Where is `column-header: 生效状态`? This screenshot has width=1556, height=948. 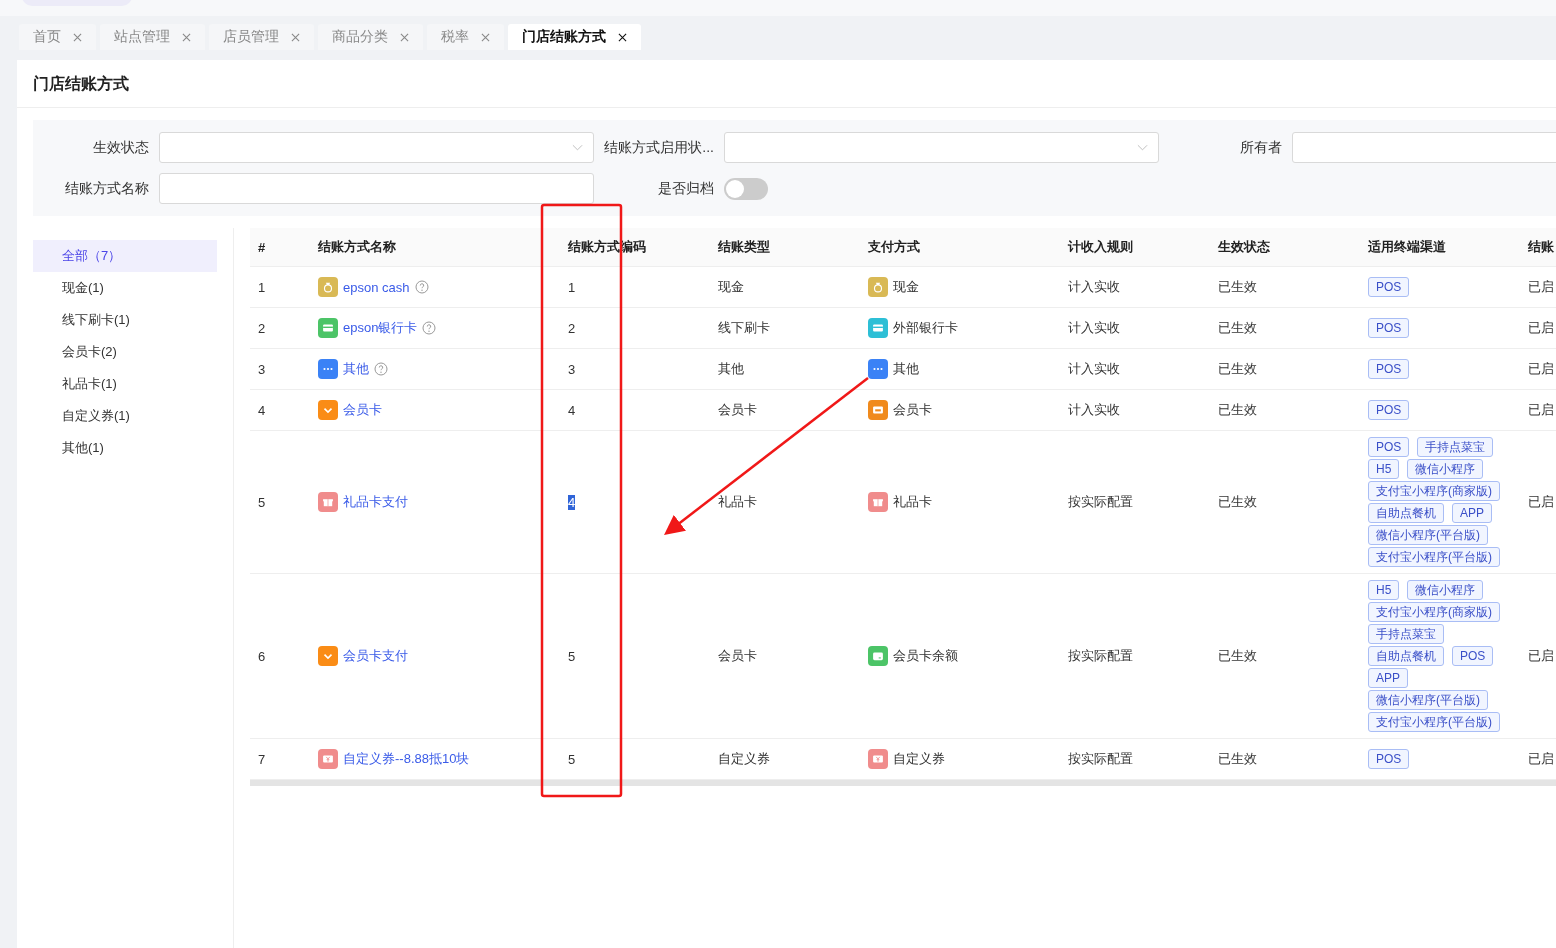 column-header: 生效状态 is located at coordinates (1244, 246).